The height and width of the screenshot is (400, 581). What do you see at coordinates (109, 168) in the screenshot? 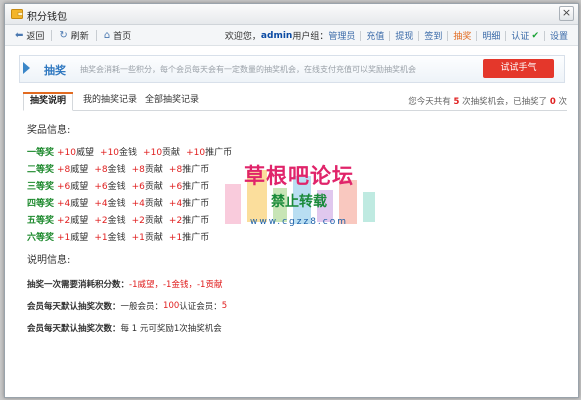
I see `prize-reward: +8金钱` at bounding box center [109, 168].